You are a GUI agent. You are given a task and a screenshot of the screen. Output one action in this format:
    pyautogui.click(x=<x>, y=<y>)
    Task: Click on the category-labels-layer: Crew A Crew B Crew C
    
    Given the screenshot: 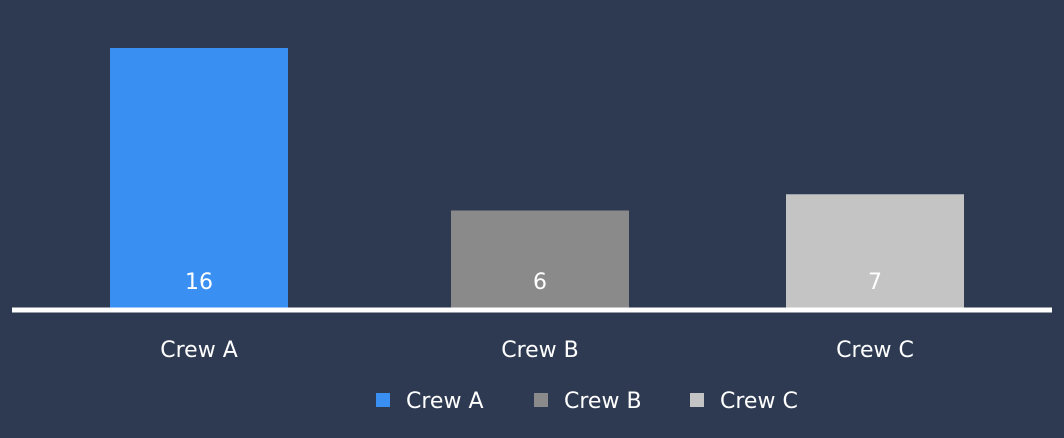 What is the action you would take?
    pyautogui.click(x=537, y=350)
    